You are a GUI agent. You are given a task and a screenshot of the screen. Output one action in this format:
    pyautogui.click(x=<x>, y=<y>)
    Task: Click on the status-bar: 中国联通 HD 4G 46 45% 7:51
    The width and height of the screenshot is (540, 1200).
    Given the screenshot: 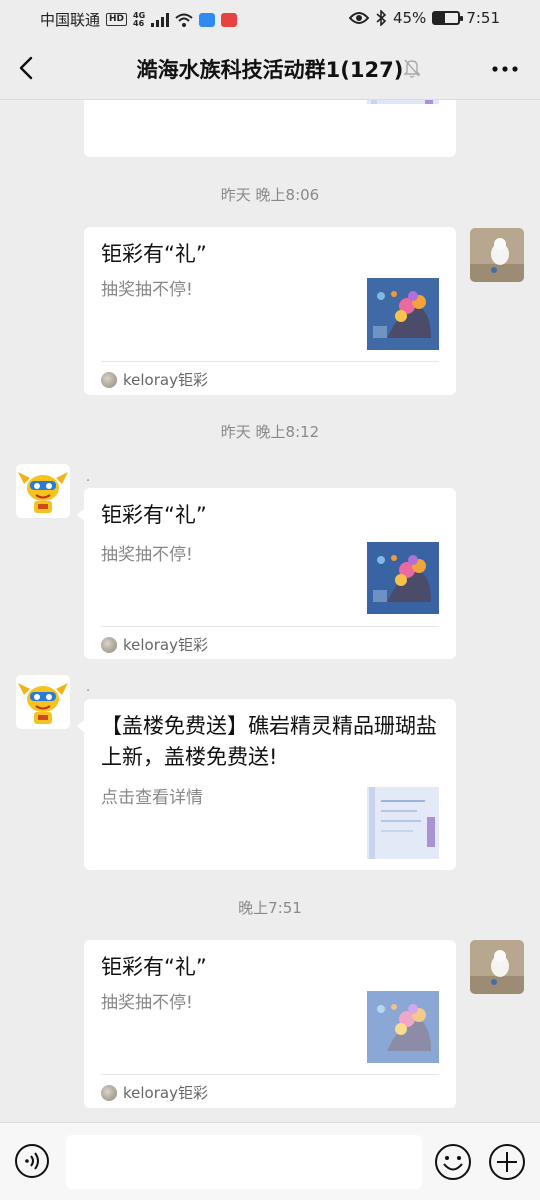 What is the action you would take?
    pyautogui.click(x=270, y=18)
    